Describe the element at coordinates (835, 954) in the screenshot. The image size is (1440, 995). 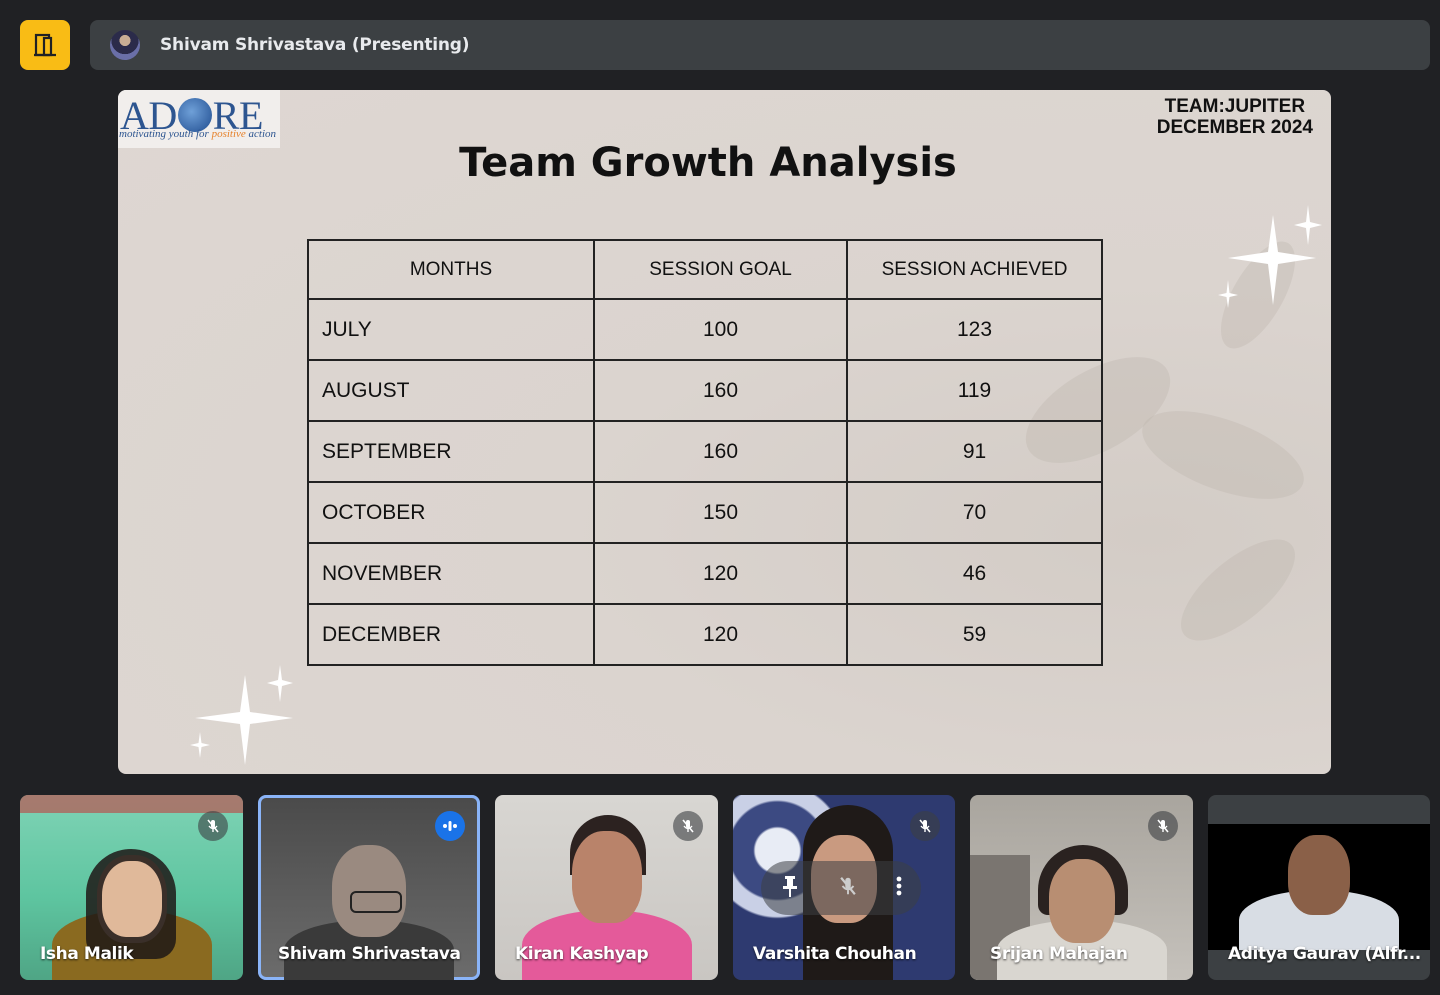
I see `participant-name: Varshita Chouhan` at that location.